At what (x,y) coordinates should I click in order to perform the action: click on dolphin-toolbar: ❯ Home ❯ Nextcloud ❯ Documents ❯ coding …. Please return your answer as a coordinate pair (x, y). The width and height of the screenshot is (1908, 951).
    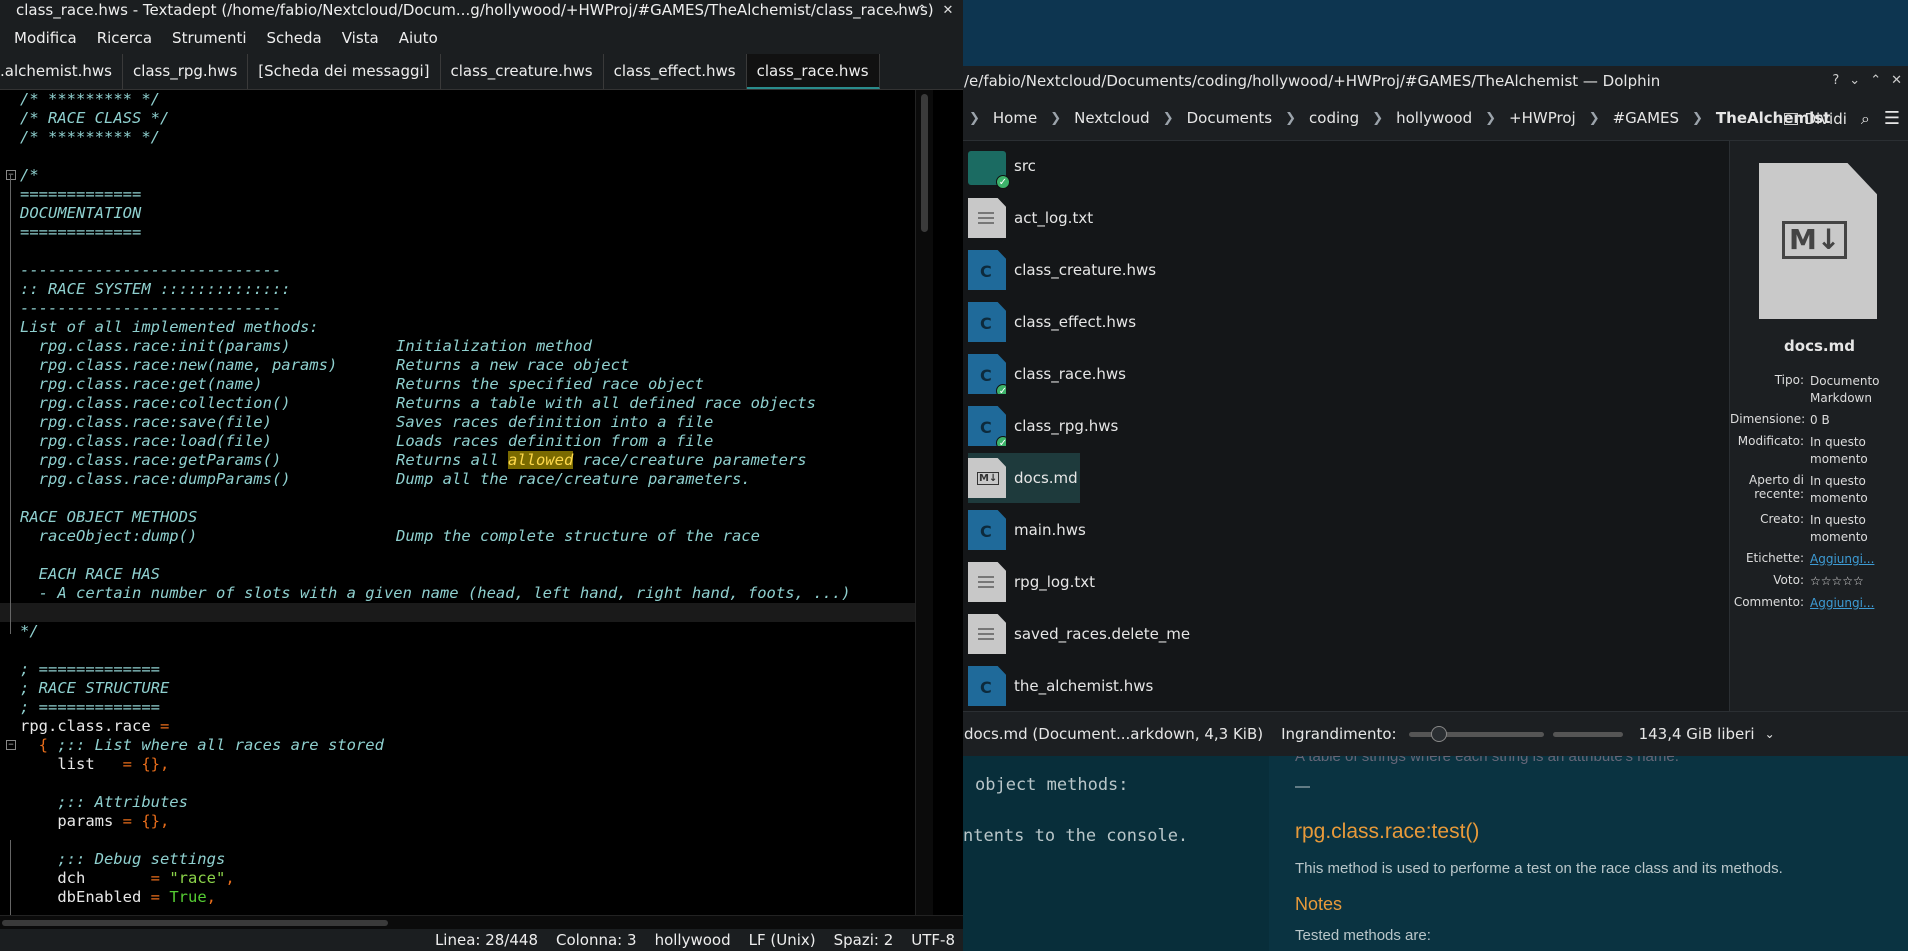
    Looking at the image, I should click on (1435, 118).